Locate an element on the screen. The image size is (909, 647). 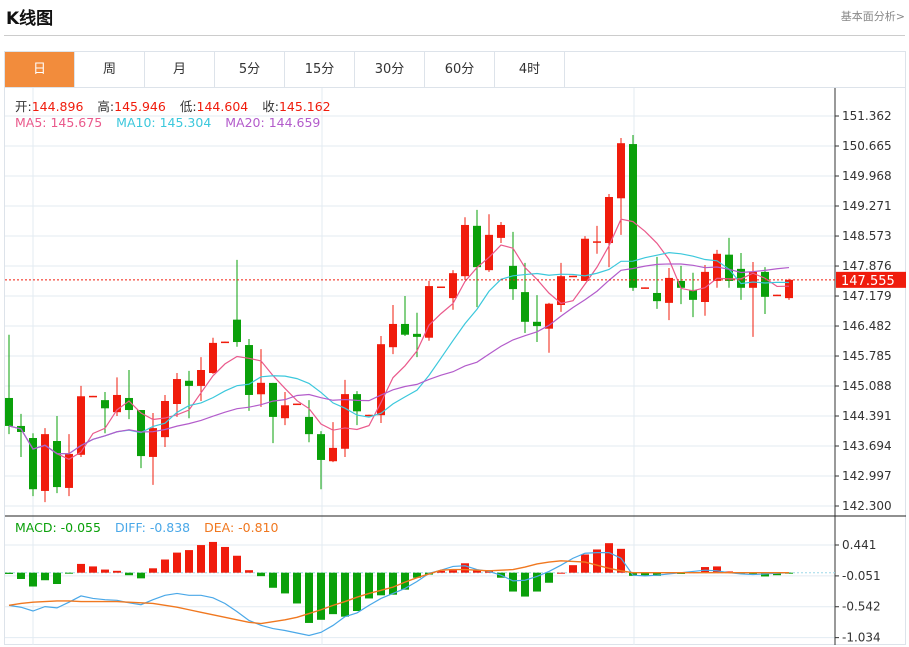
low-value: 144.604 is located at coordinates (222, 106).